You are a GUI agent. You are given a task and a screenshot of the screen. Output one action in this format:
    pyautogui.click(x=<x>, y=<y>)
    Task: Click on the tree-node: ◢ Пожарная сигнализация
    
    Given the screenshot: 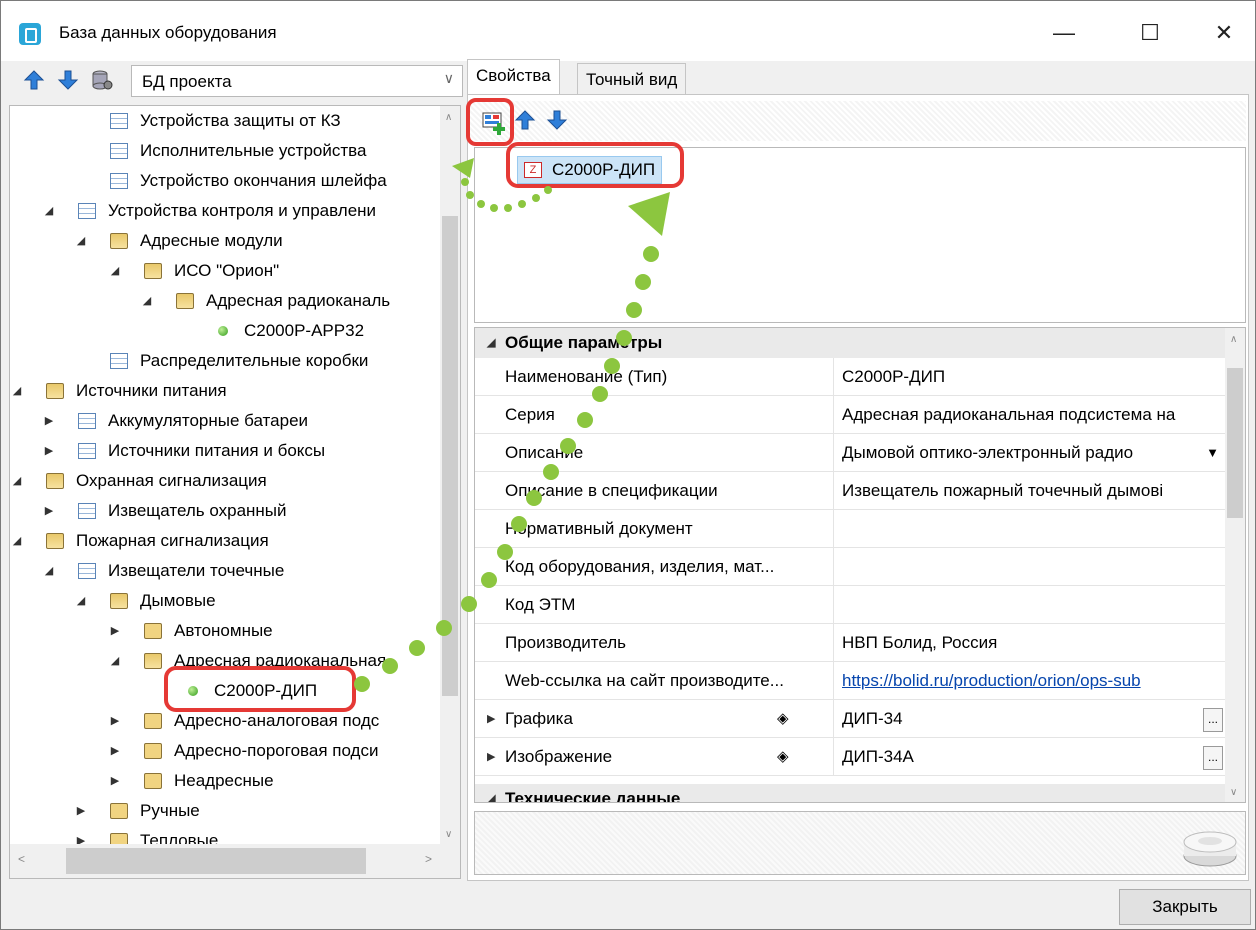 What is the action you would take?
    pyautogui.click(x=220, y=541)
    